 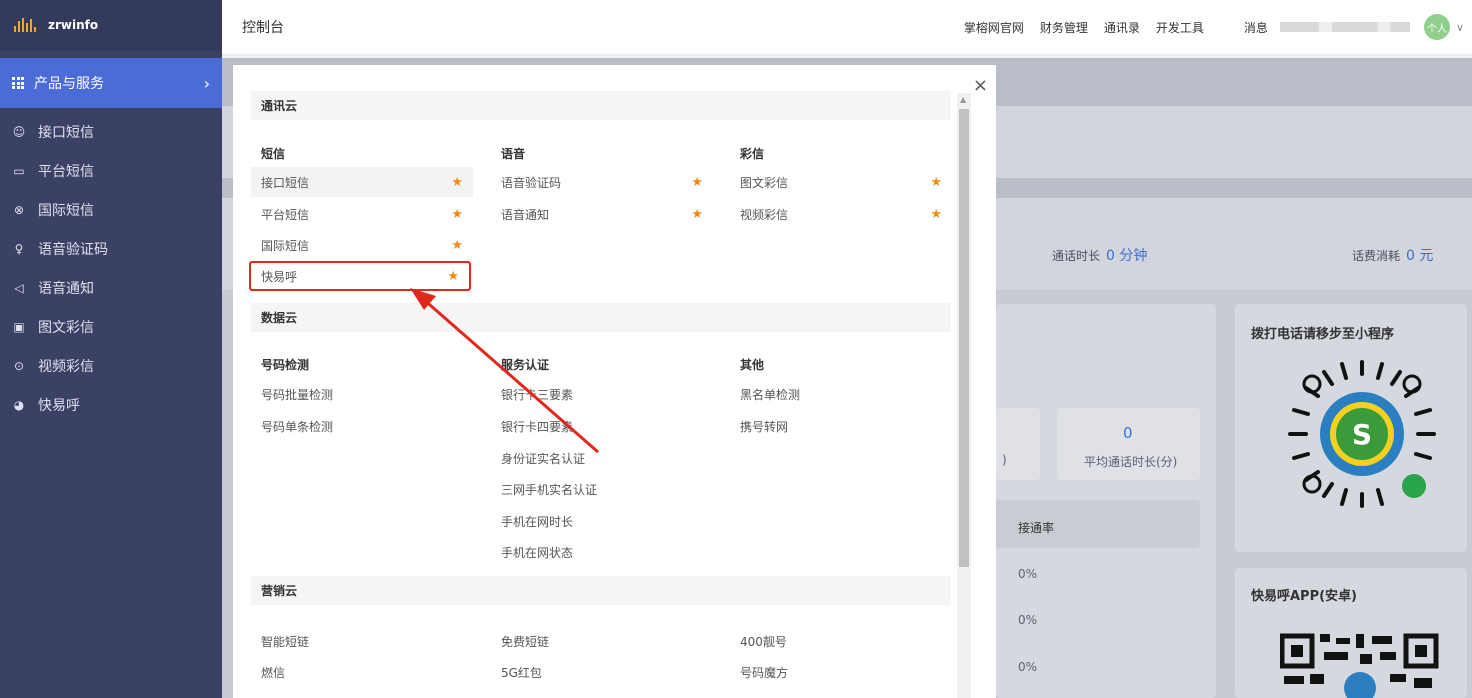 I want to click on number-detect-column-title: 号码检测, so click(x=285, y=365).